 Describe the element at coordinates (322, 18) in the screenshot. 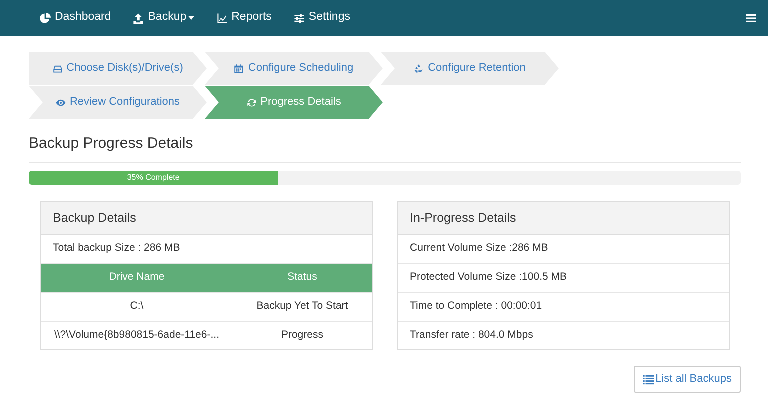

I see `nav-link: Settings` at that location.